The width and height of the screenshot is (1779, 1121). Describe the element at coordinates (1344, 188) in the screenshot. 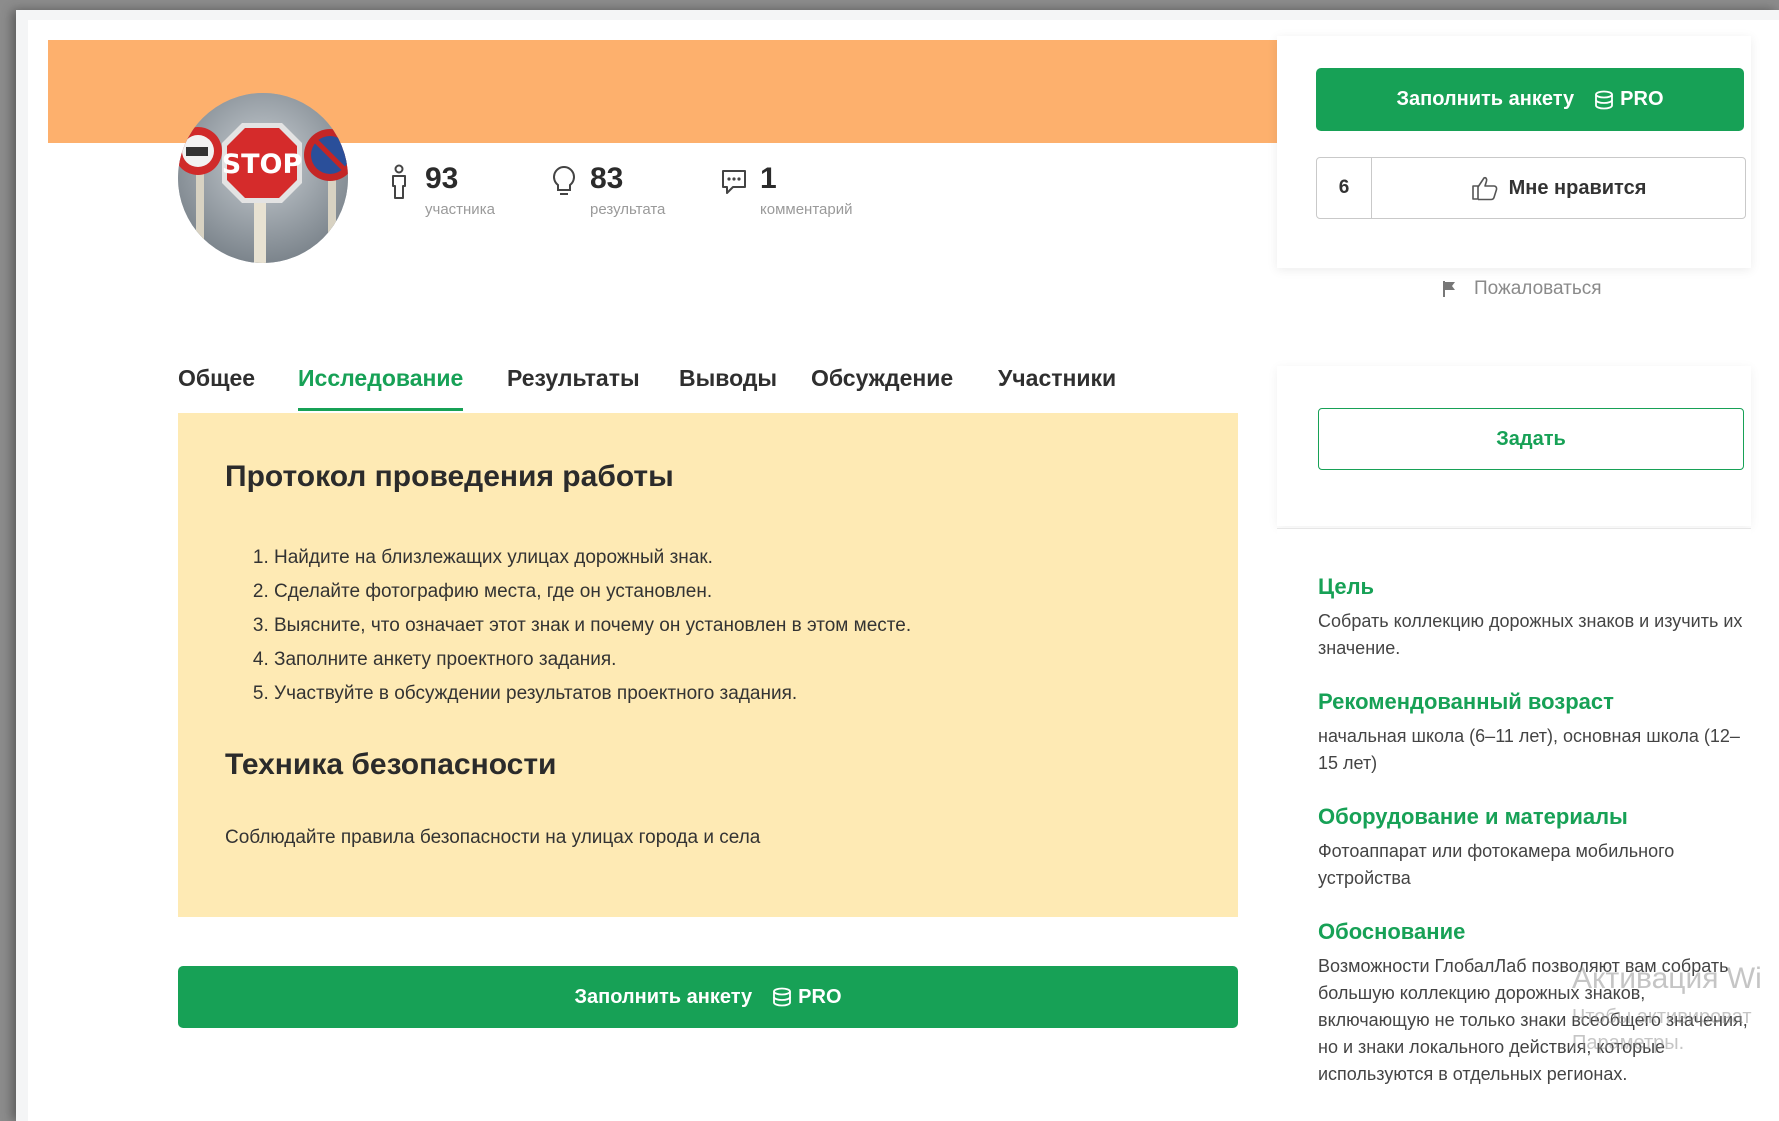

I see `like-count: 6` at that location.